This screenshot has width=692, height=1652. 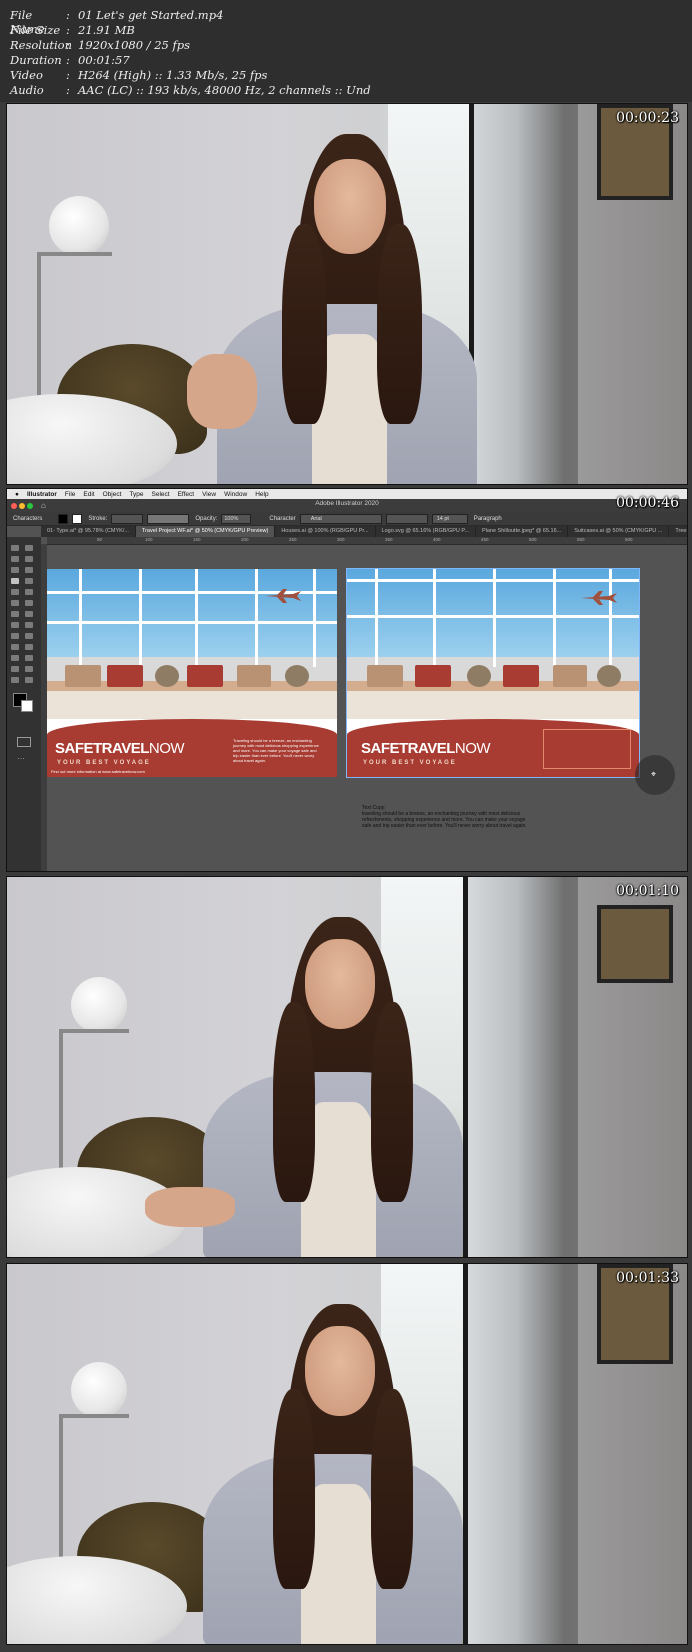 I want to click on apple-icon: ●, so click(x=17, y=494).